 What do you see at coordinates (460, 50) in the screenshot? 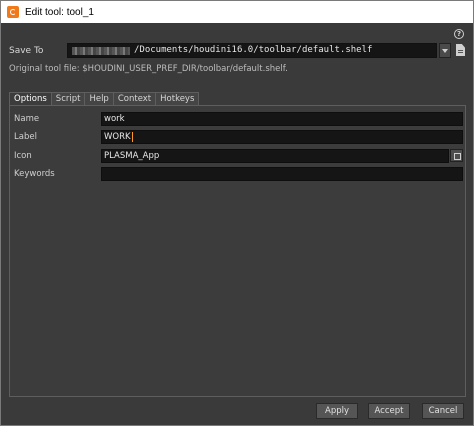
I see `file-browse-icon` at bounding box center [460, 50].